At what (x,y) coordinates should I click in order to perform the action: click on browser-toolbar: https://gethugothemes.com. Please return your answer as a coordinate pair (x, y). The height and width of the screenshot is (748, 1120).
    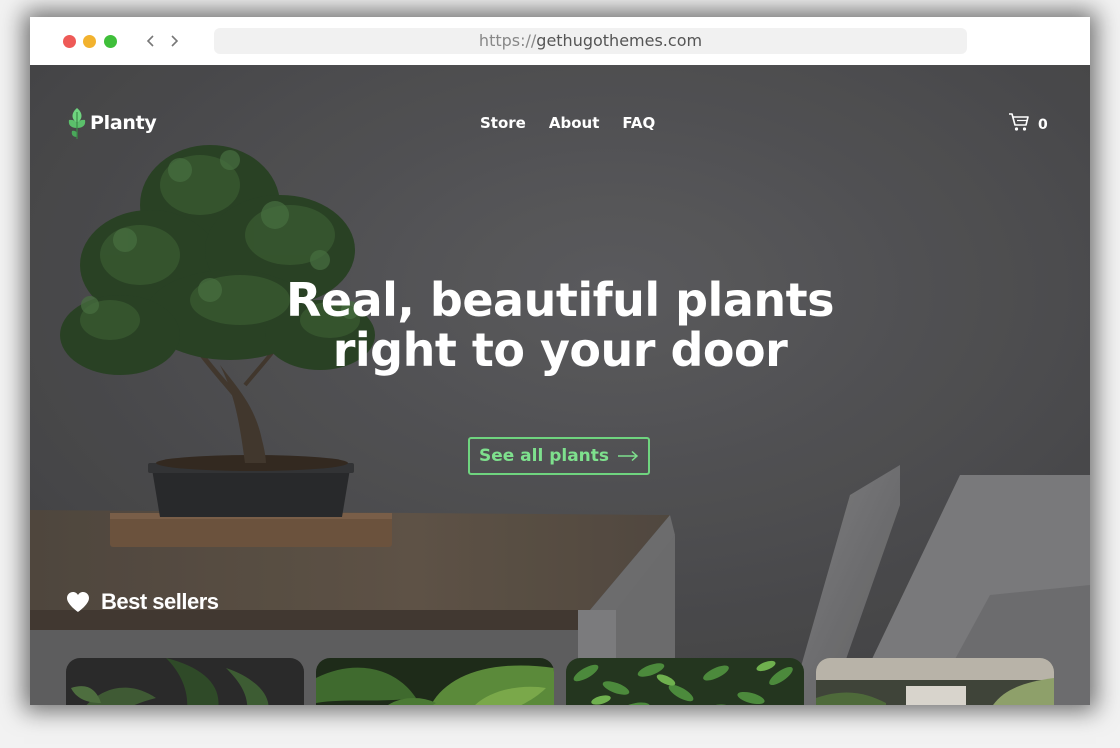
    Looking at the image, I should click on (560, 41).